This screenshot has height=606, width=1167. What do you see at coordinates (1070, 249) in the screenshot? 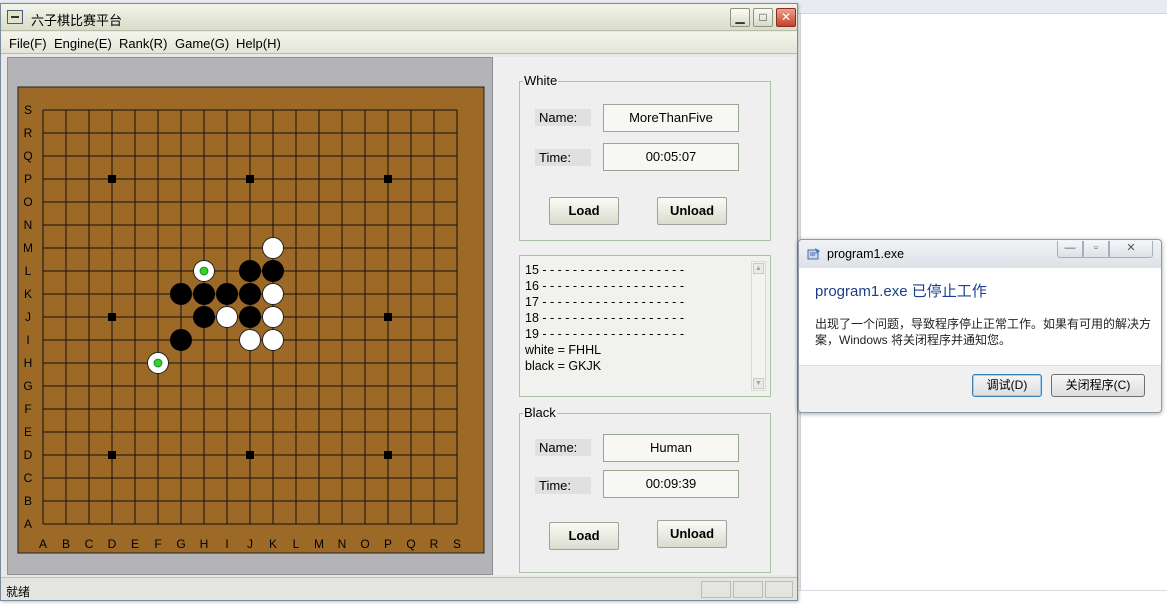
I see `dialog-minimize-button: —` at bounding box center [1070, 249].